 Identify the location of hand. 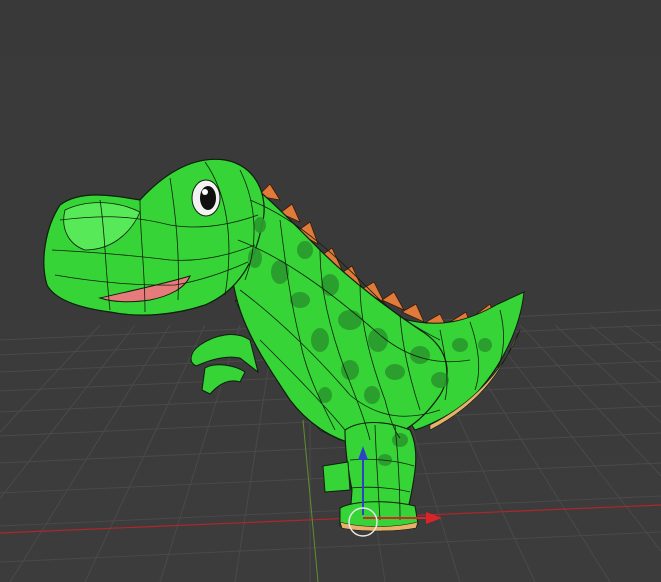
(223, 379).